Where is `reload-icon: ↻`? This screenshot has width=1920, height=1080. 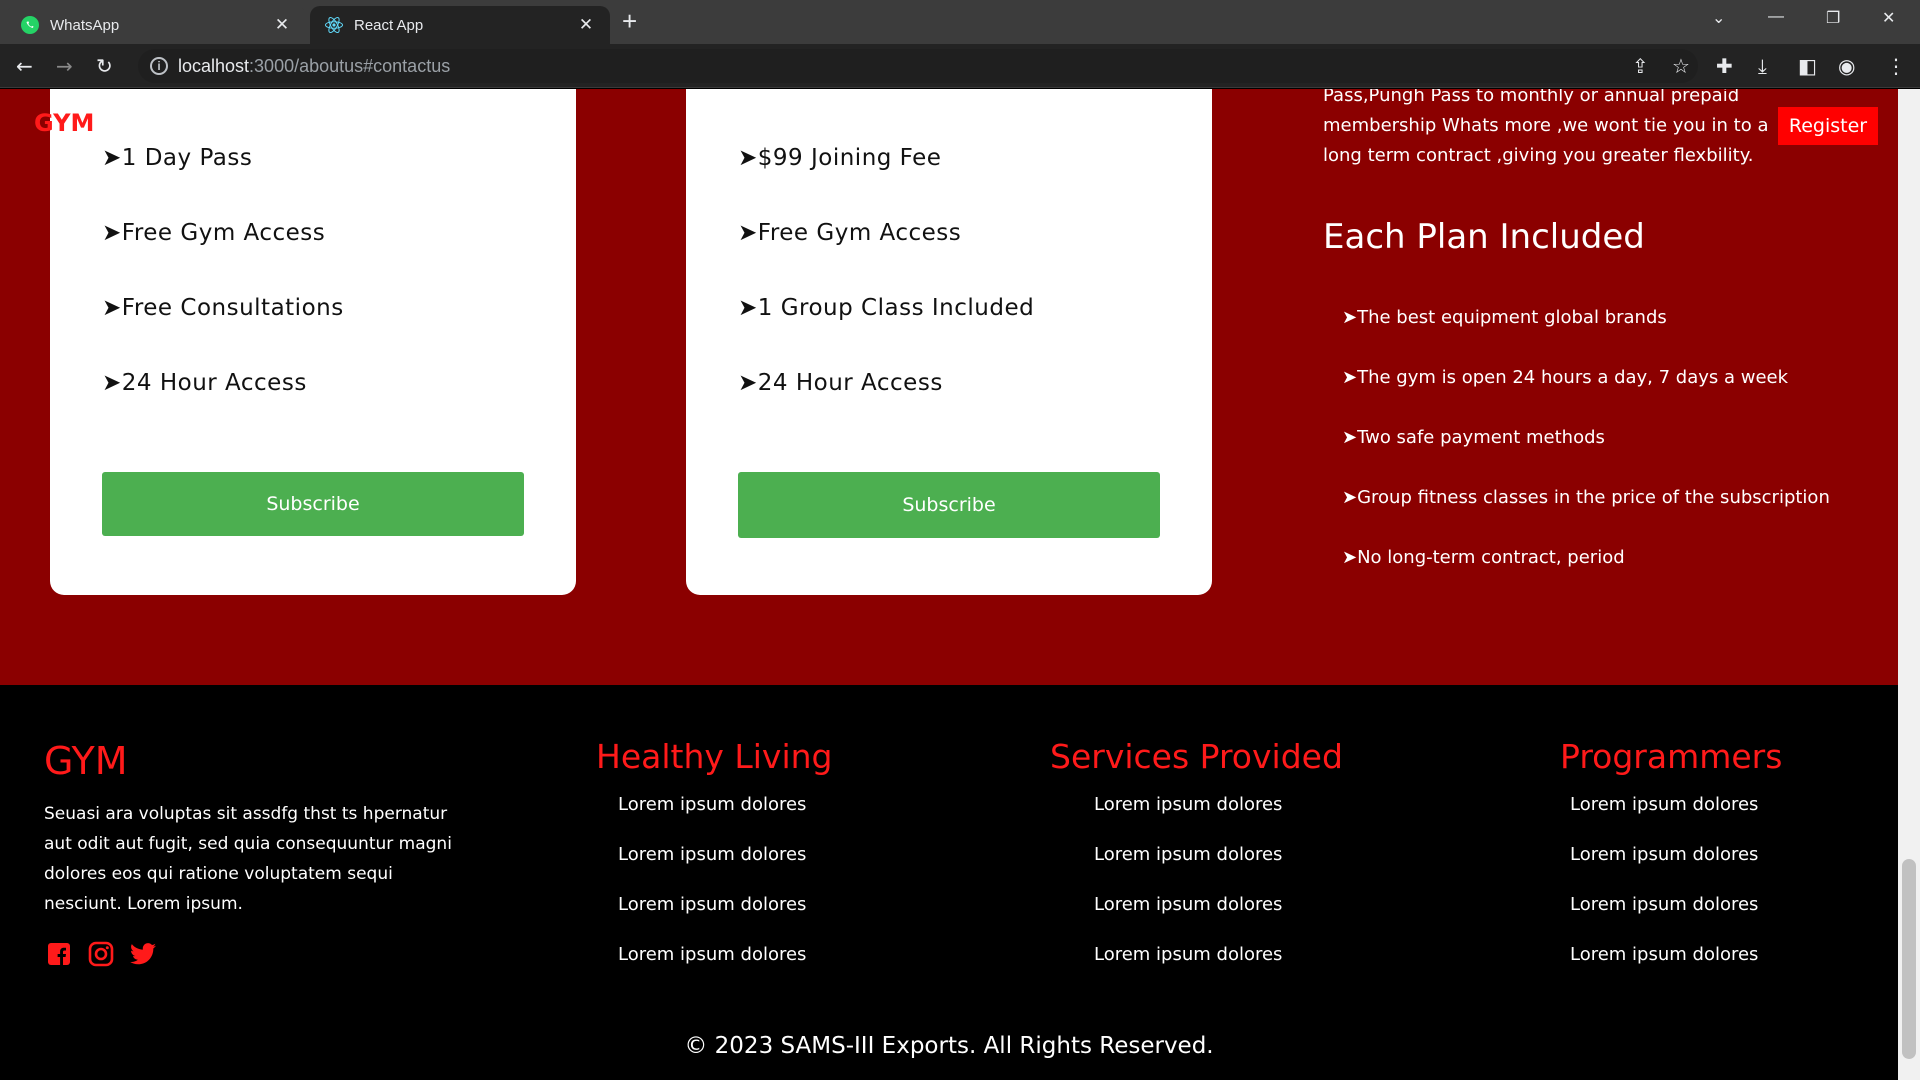
reload-icon: ↻ is located at coordinates (104, 66).